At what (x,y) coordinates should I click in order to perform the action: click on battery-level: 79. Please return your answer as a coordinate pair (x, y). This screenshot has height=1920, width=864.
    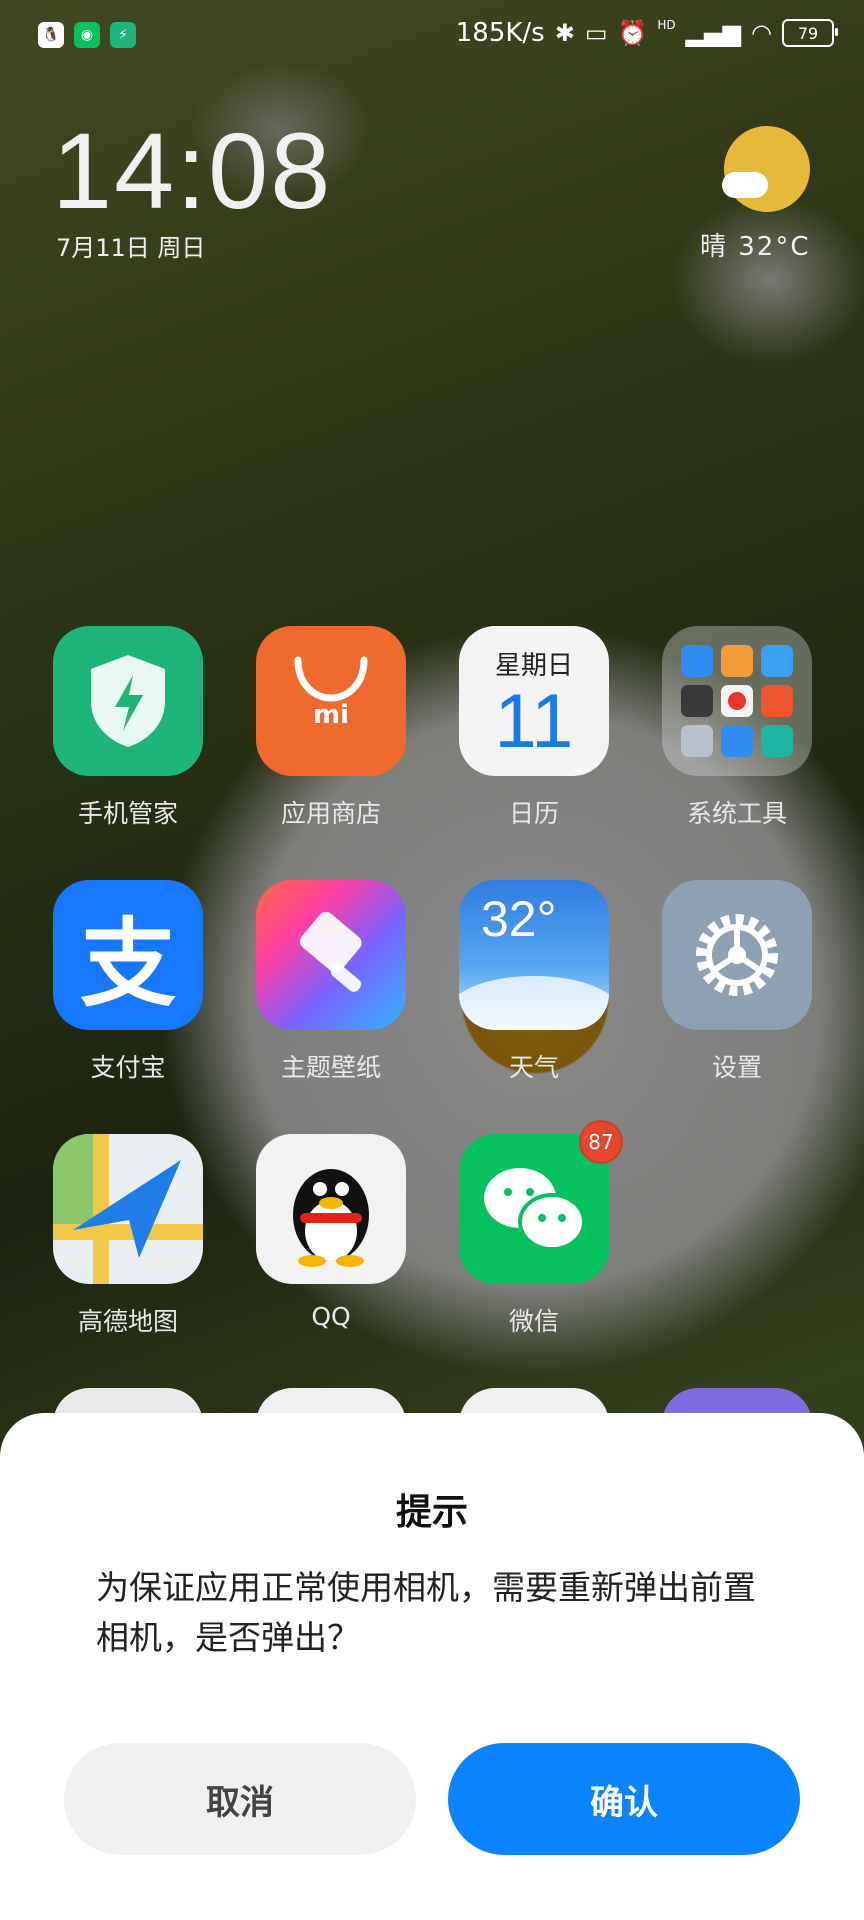
    Looking at the image, I should click on (808, 33).